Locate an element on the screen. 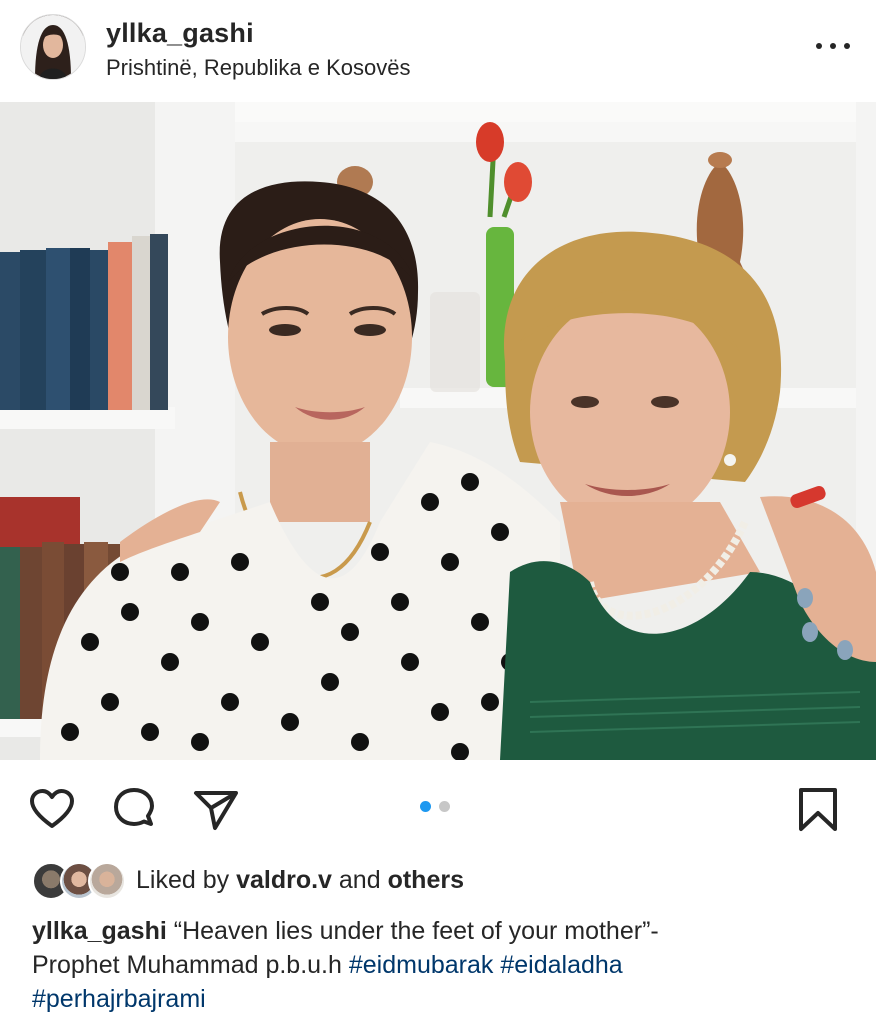 The height and width of the screenshot is (1024, 876). carousel-dot is located at coordinates (444, 806).